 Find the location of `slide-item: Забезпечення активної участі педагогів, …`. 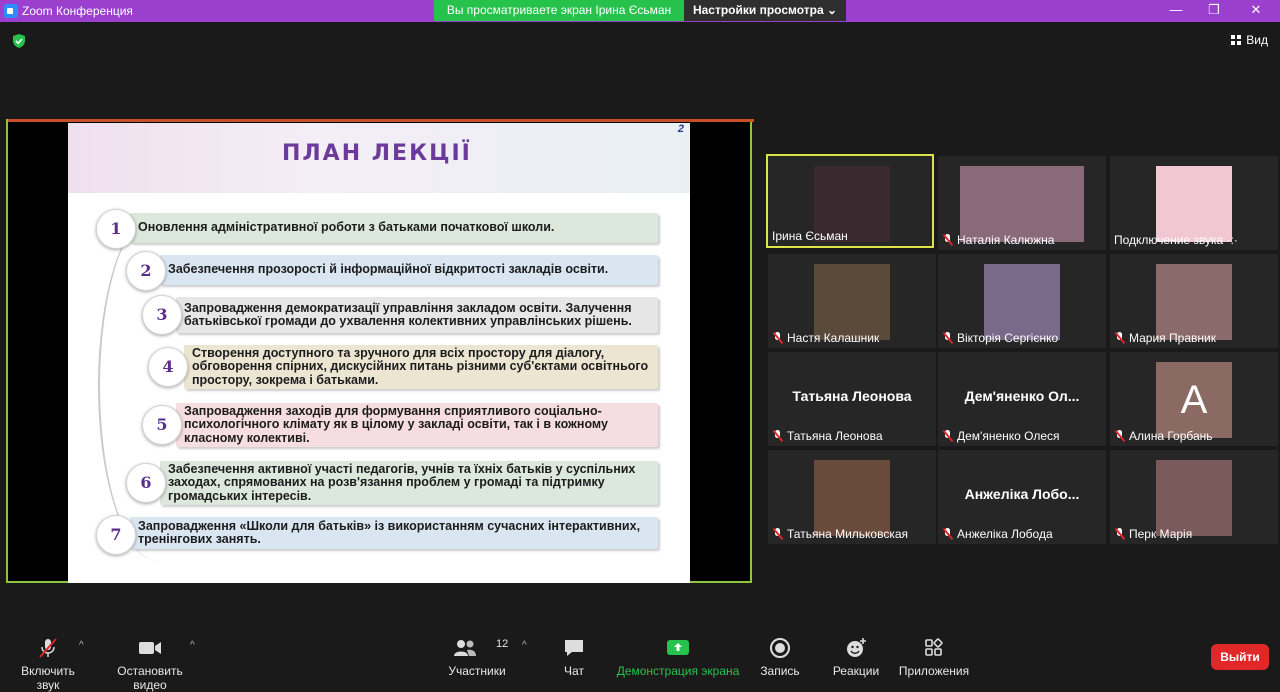

slide-item: Забезпечення активної участі педагогів, … is located at coordinates (409, 483).